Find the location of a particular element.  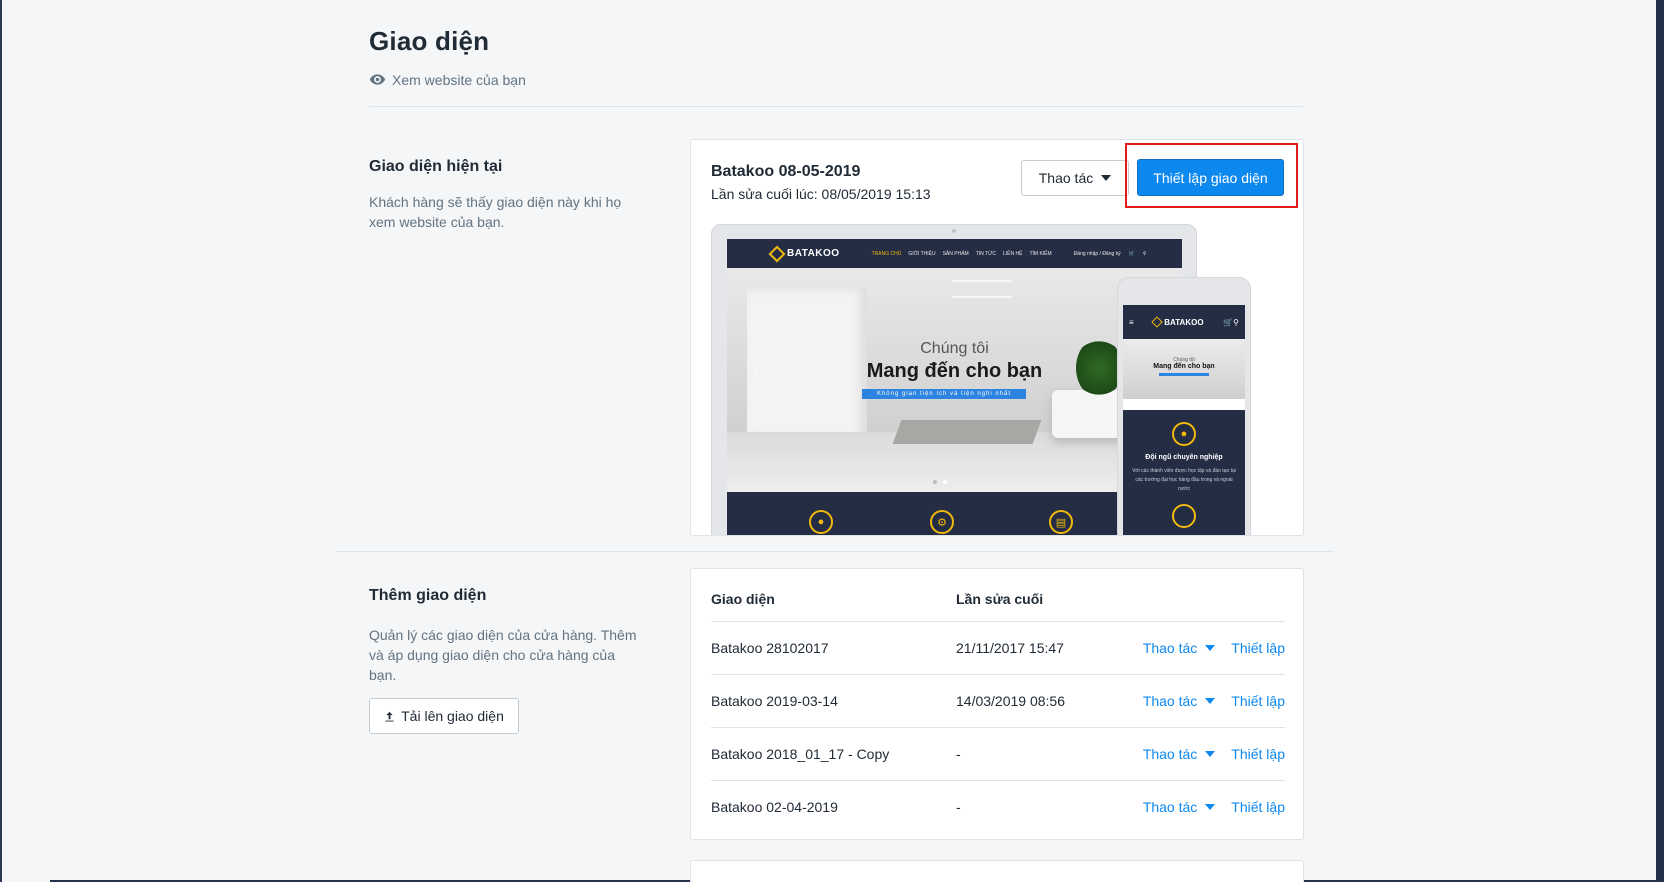

page-header: Giao diện Xem website của bạn is located at coordinates (836, 57).